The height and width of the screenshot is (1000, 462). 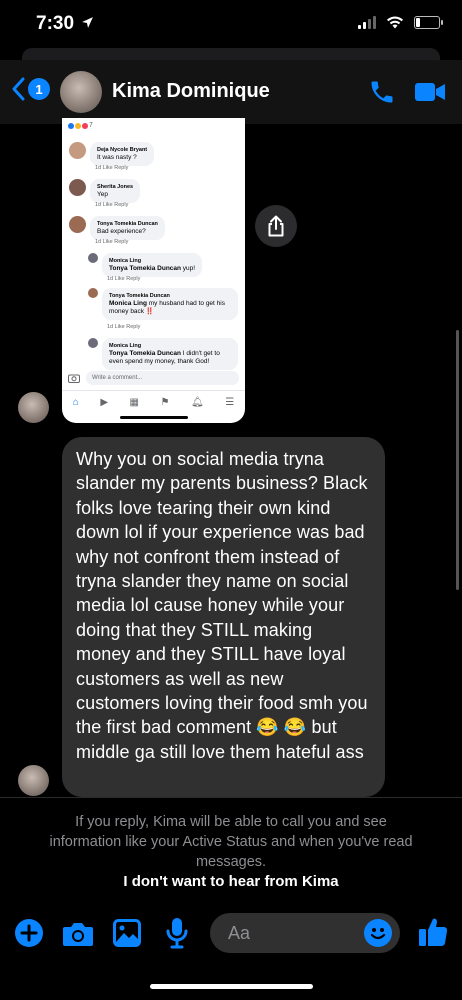 What do you see at coordinates (145, 265) in the screenshot?
I see `reply-item: Monica Ling Tonya Tomekia Duncan yup!` at bounding box center [145, 265].